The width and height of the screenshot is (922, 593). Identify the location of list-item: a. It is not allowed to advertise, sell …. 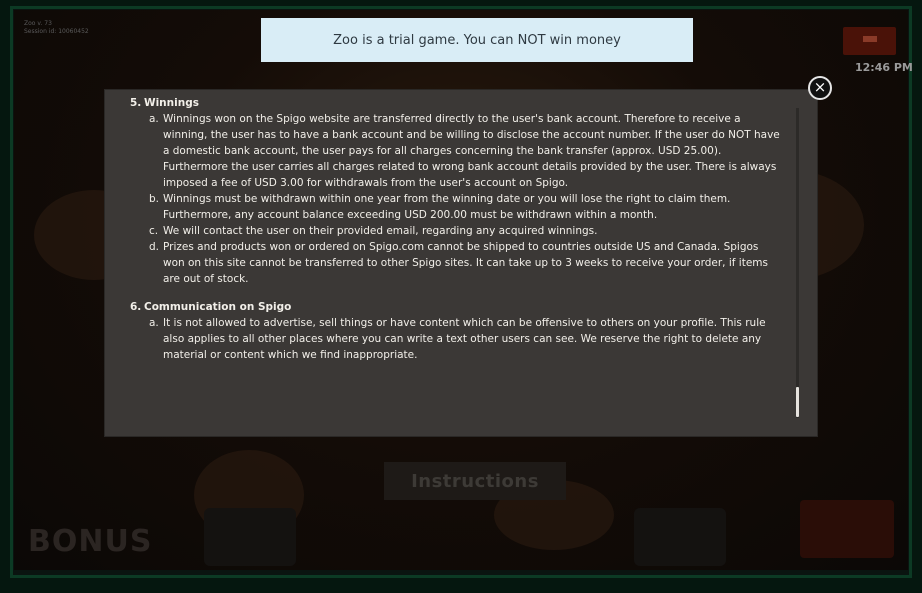
(457, 339).